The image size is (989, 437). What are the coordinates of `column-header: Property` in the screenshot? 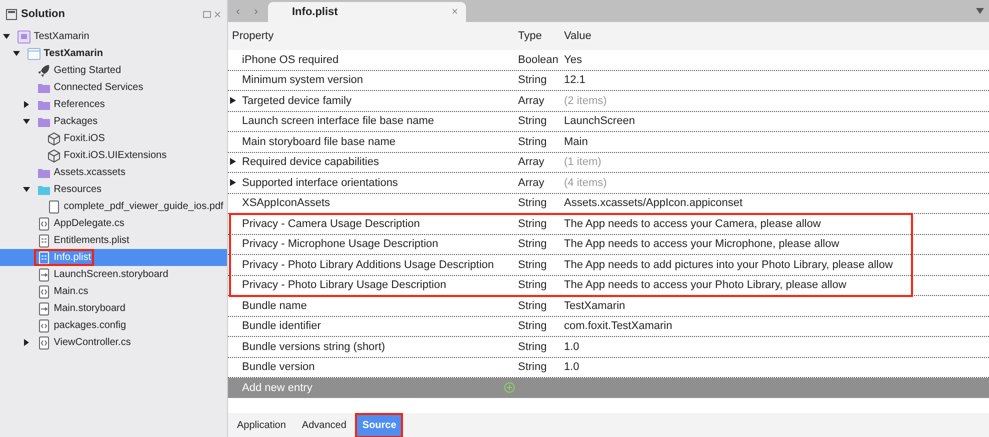 It's located at (253, 36).